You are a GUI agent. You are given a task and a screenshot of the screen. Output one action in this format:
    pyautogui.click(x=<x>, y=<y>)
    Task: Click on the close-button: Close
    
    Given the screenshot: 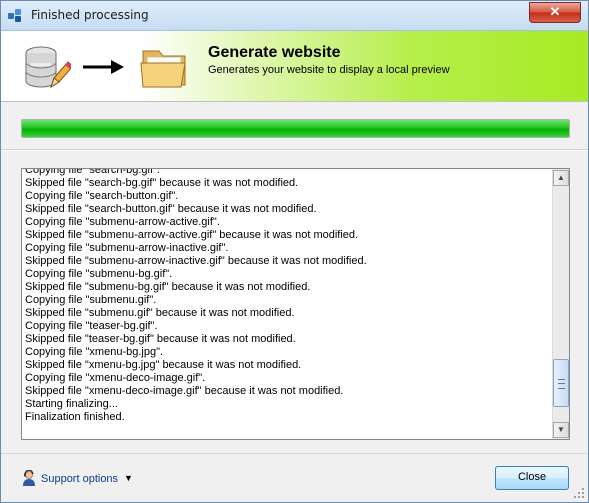 What is the action you would take?
    pyautogui.click(x=532, y=478)
    